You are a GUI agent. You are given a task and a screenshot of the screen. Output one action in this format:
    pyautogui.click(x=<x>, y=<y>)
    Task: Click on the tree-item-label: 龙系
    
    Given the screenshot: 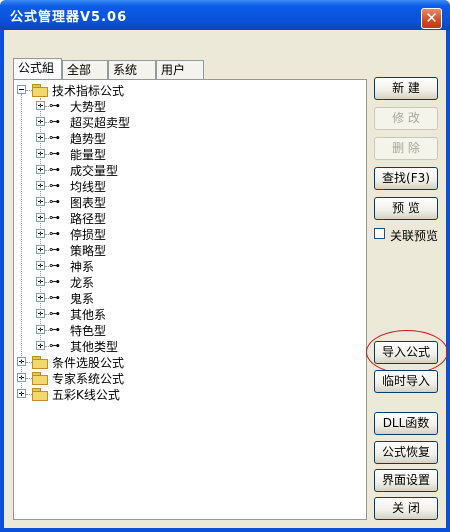 What is the action you would take?
    pyautogui.click(x=82, y=283)
    